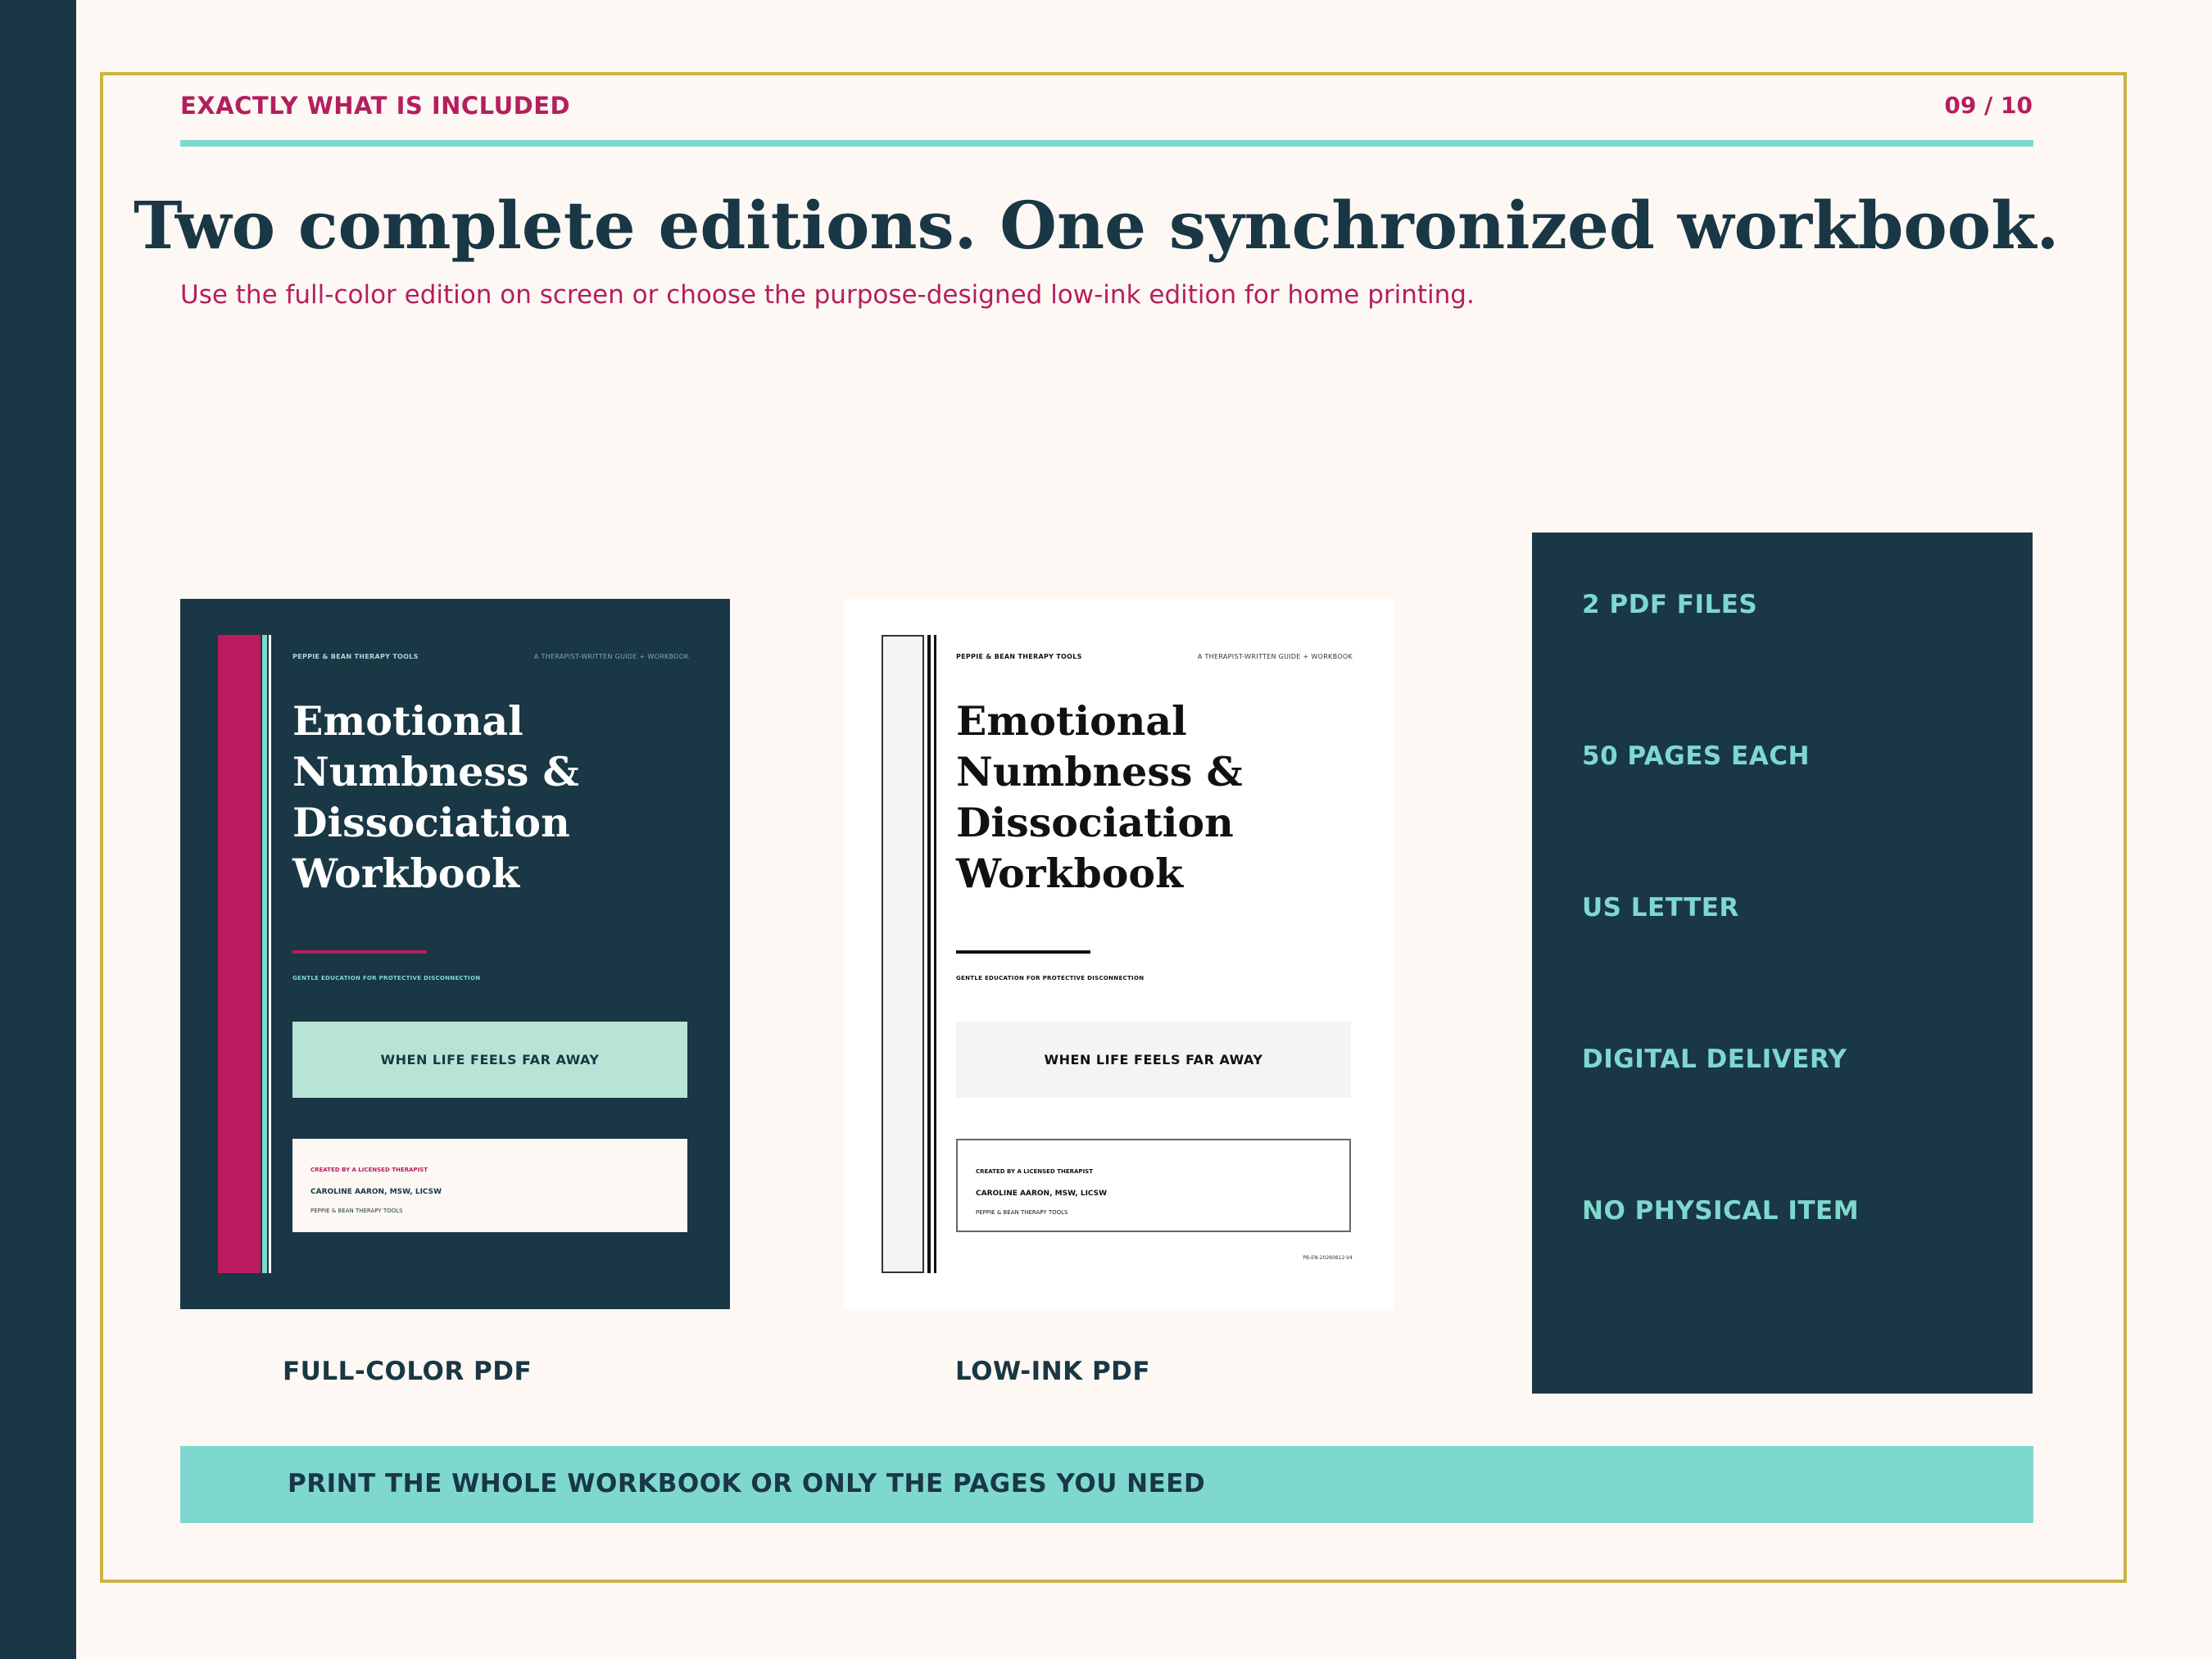 Image resolution: width=2212 pixels, height=1659 pixels. Describe the element at coordinates (1106, 143) in the screenshot. I see `header-rule` at that location.